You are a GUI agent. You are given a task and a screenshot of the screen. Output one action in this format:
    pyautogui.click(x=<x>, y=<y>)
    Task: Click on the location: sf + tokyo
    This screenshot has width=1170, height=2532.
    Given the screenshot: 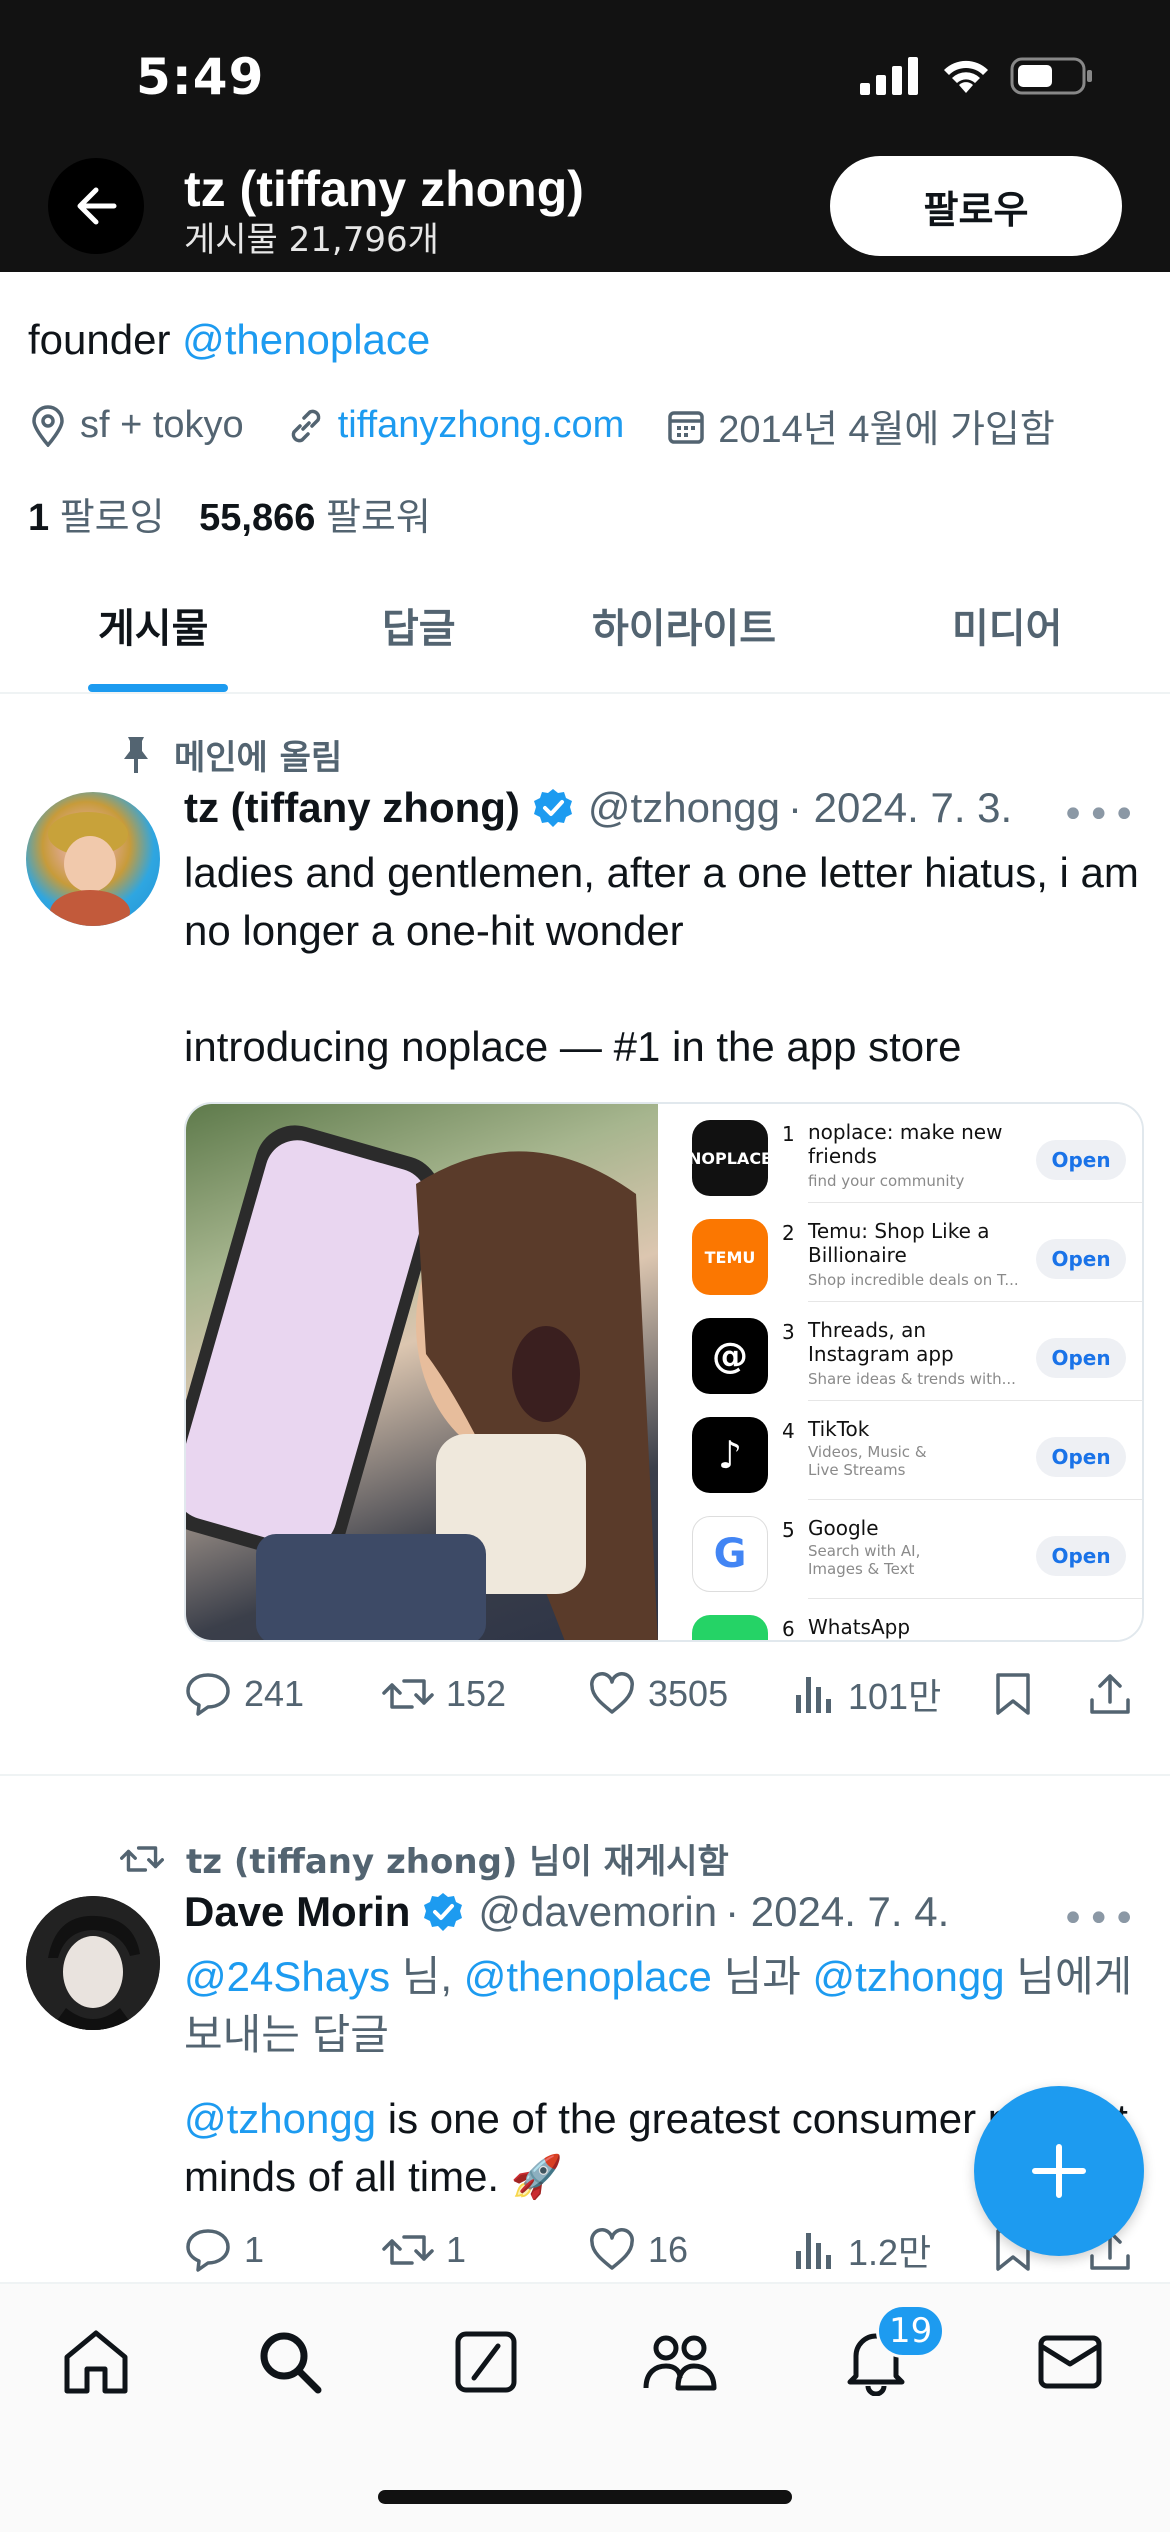 What is the action you would take?
    pyautogui.click(x=136, y=425)
    